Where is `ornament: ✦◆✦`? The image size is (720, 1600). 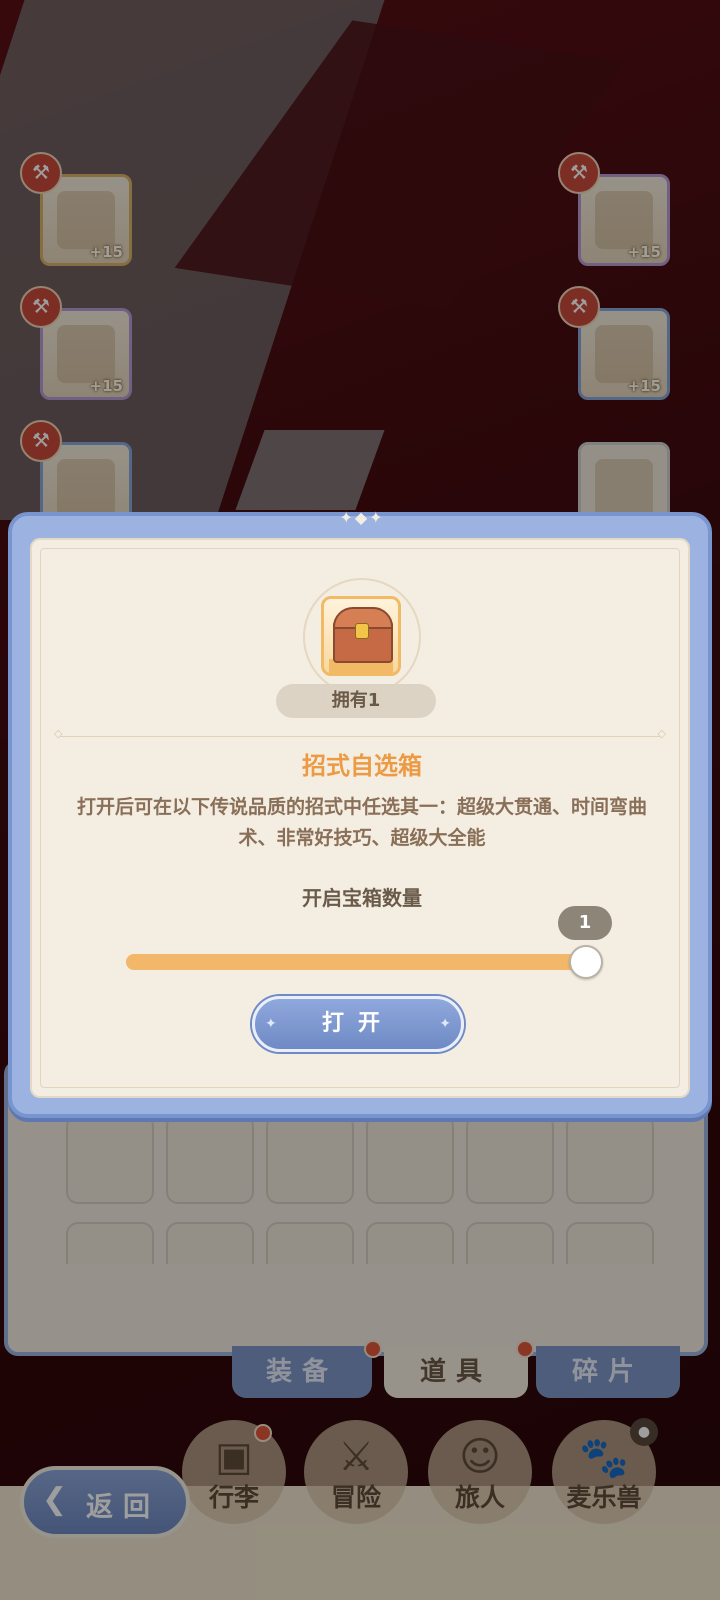 ornament: ✦◆✦ is located at coordinates (362, 517).